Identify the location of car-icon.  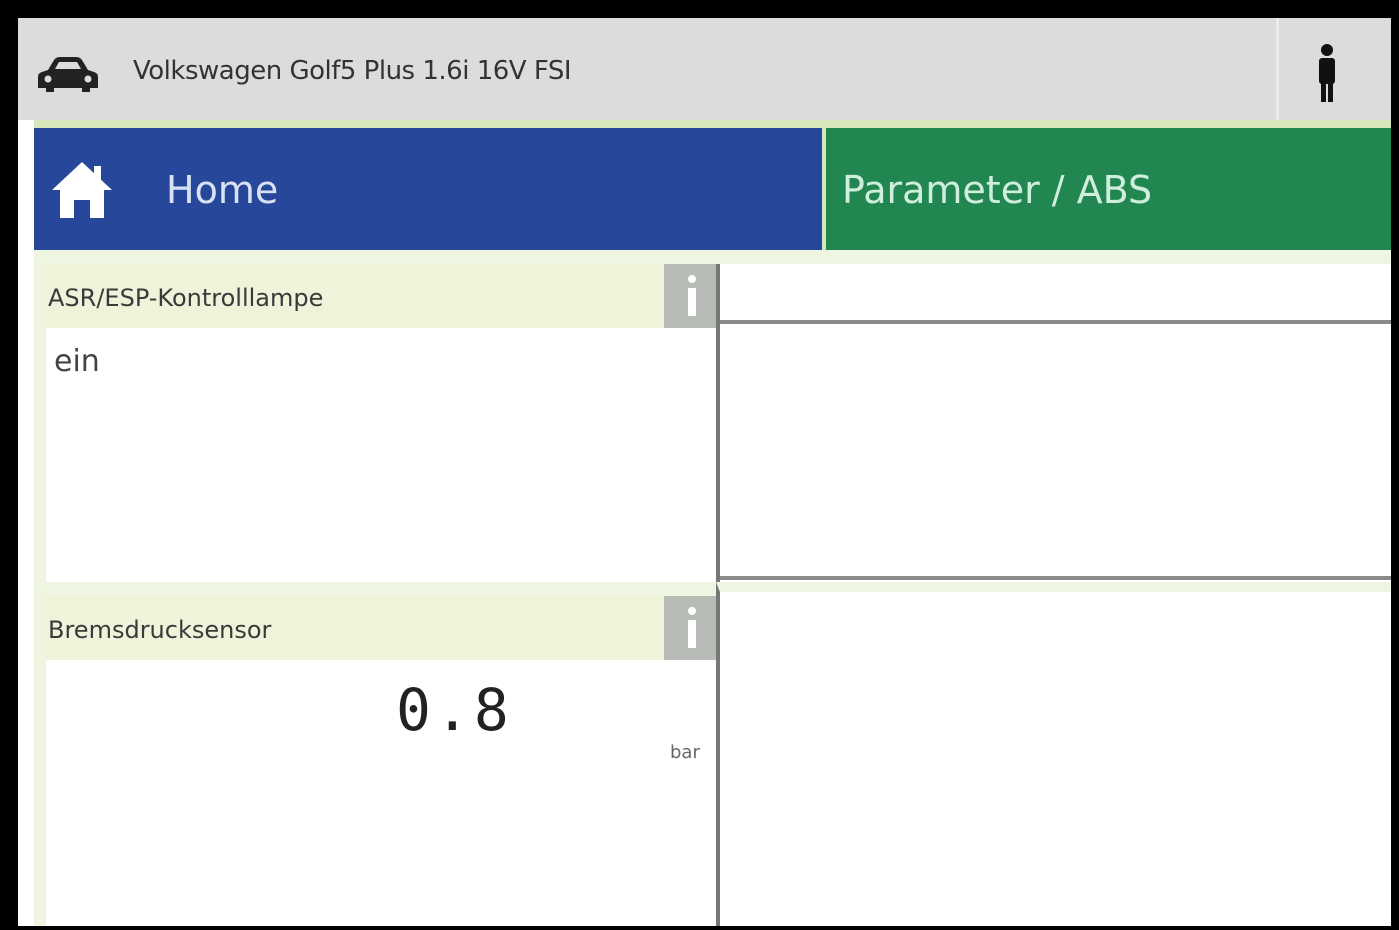
(68, 74).